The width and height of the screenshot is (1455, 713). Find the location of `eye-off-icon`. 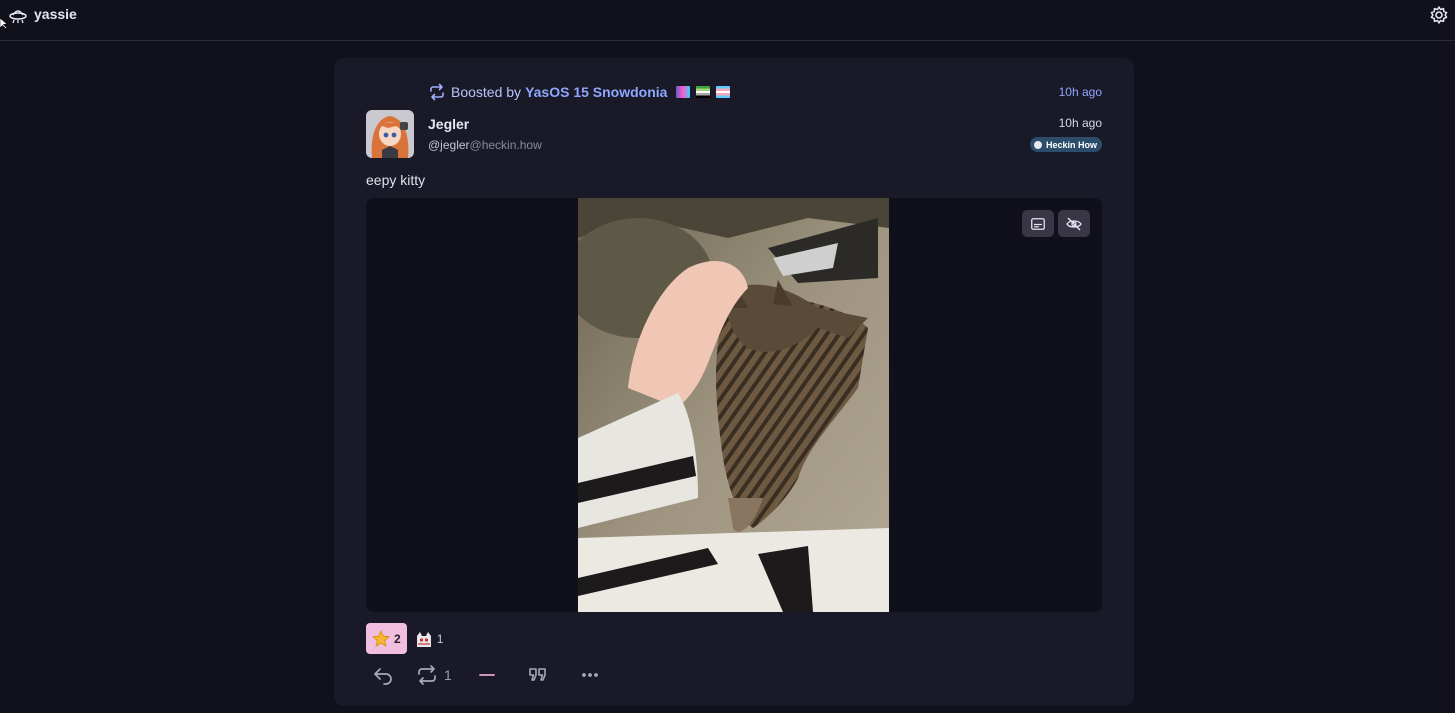

eye-off-icon is located at coordinates (1074, 223).